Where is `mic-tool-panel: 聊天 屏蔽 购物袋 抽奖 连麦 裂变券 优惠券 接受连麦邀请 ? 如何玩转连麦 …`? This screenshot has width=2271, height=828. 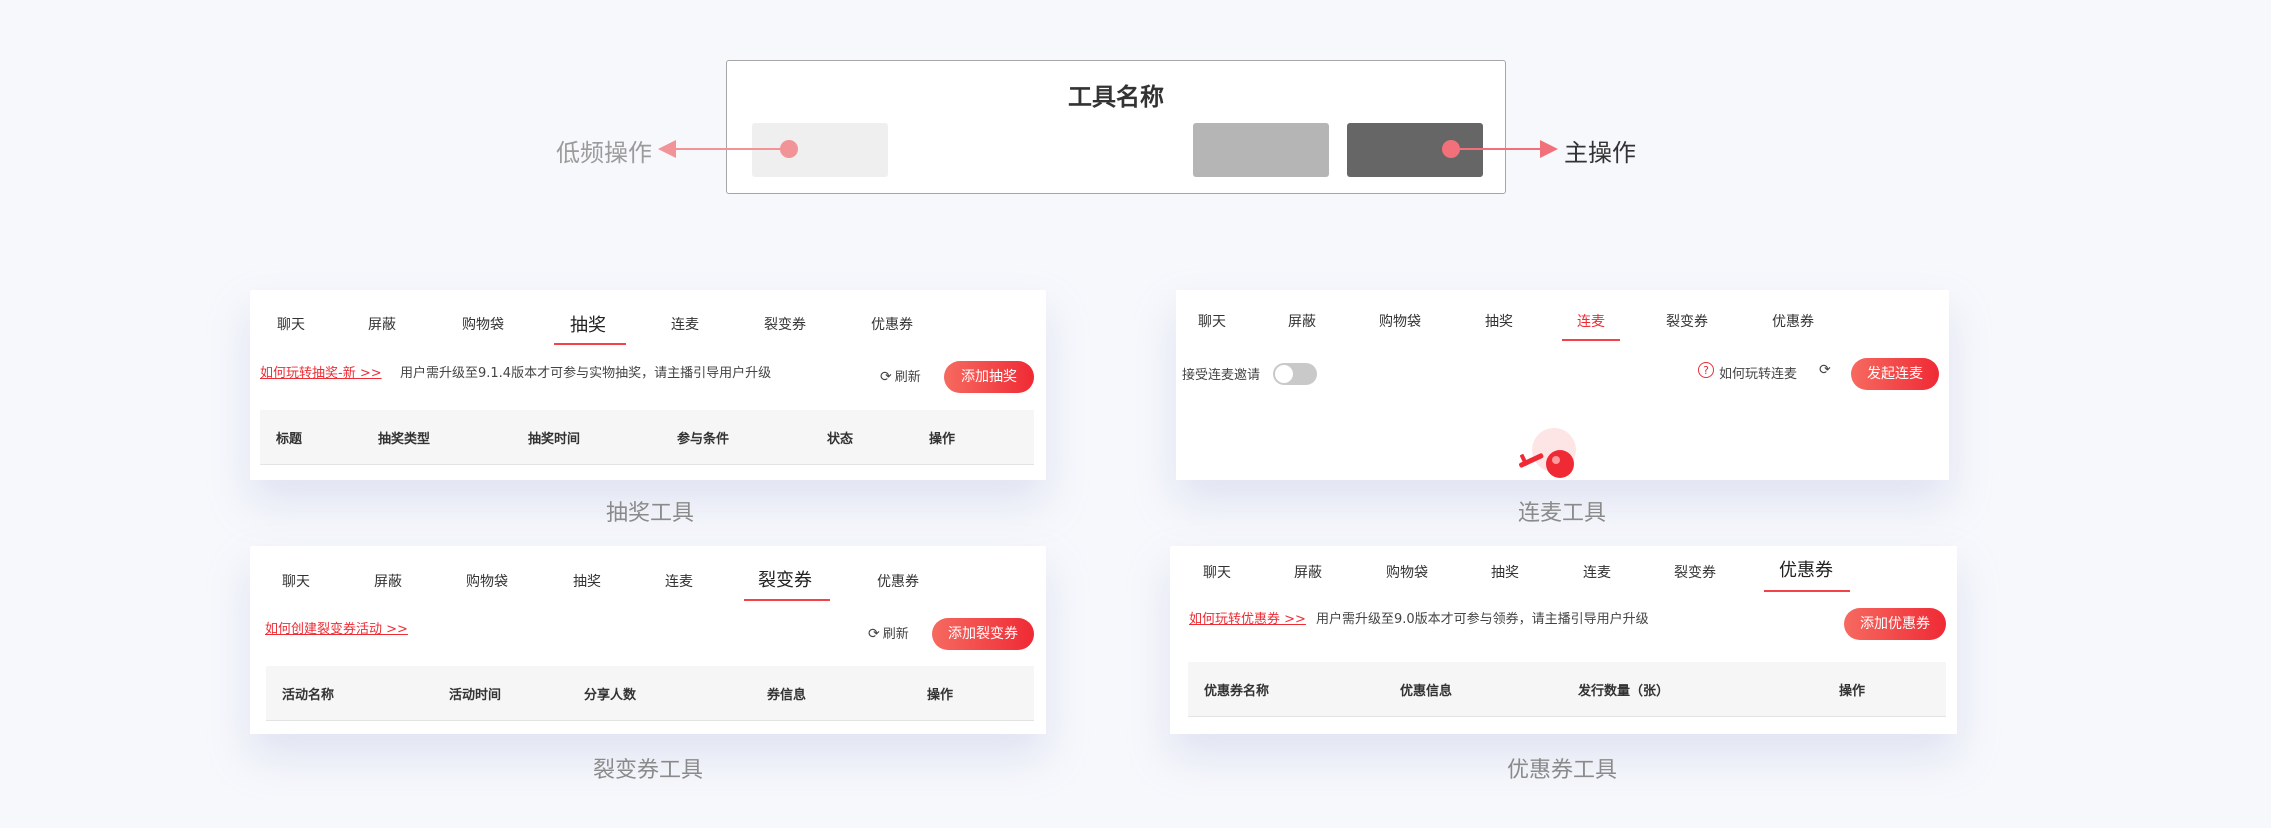 mic-tool-panel: 聊天 屏蔽 购物袋 抽奖 连麦 裂变券 优惠券 接受连麦邀请 ? 如何玩转连麦 … is located at coordinates (1562, 385).